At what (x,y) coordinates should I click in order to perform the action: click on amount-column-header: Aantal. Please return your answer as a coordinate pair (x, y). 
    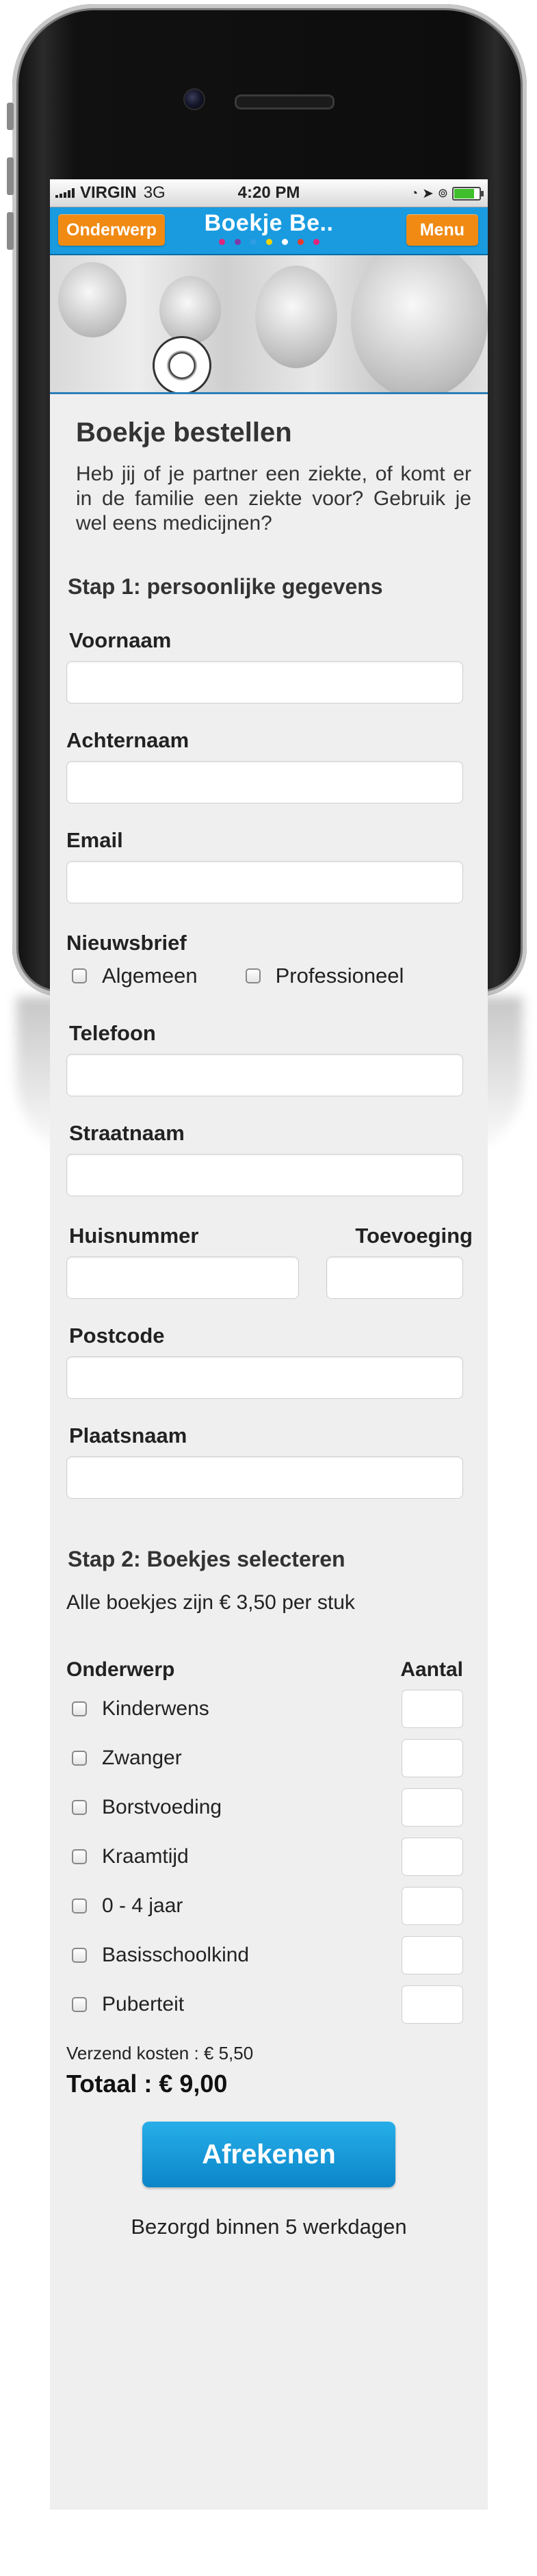
    Looking at the image, I should click on (431, 1670).